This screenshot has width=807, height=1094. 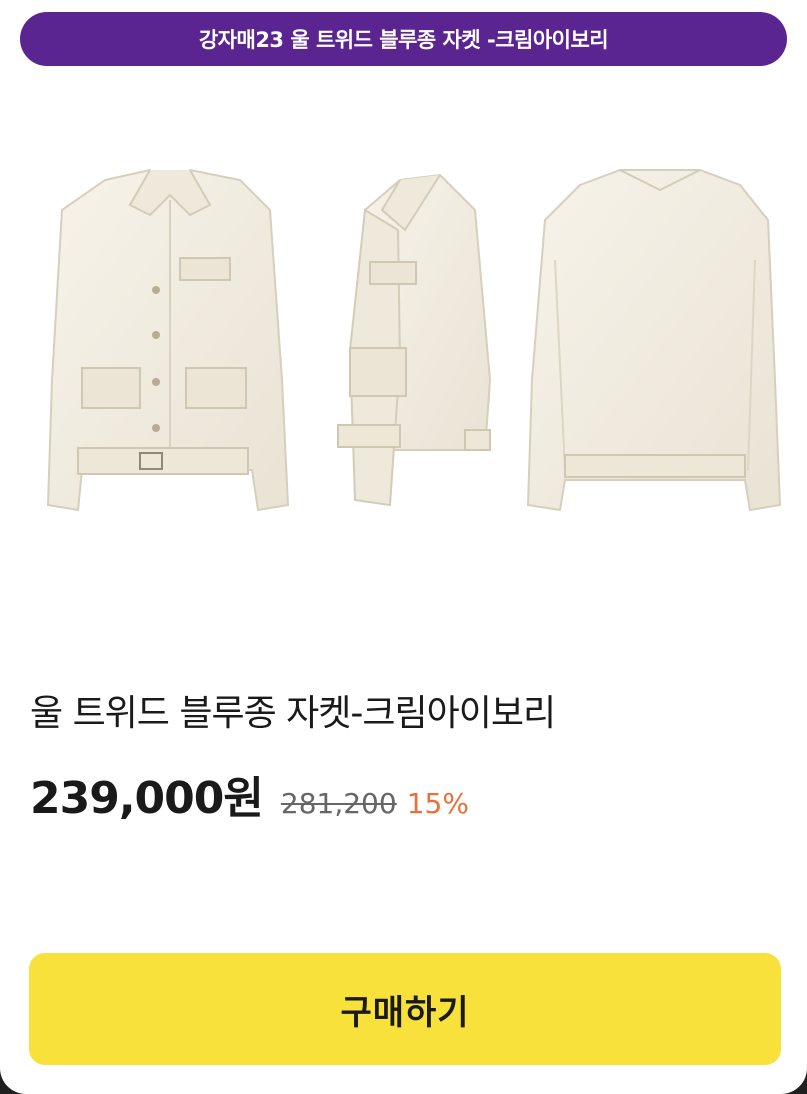 What do you see at coordinates (654, 340) in the screenshot?
I see `jacket-back-view` at bounding box center [654, 340].